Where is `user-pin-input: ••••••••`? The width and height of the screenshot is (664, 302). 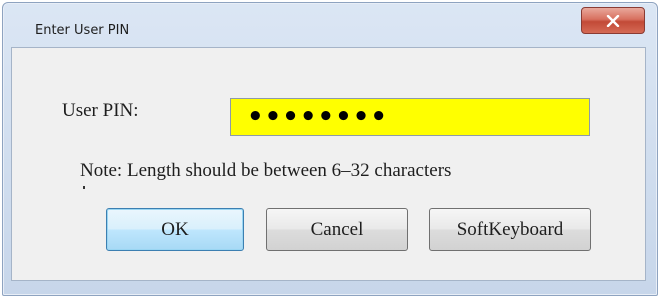
user-pin-input: •••••••• is located at coordinates (410, 117).